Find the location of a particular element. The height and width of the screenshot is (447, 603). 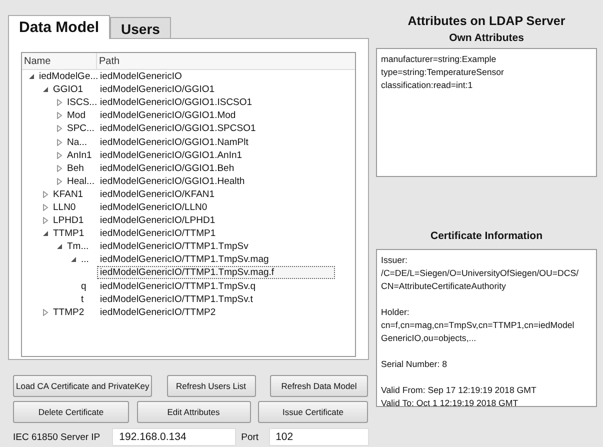

certificate-line: CN=AttributeCertificateAuthority is located at coordinates (444, 286).